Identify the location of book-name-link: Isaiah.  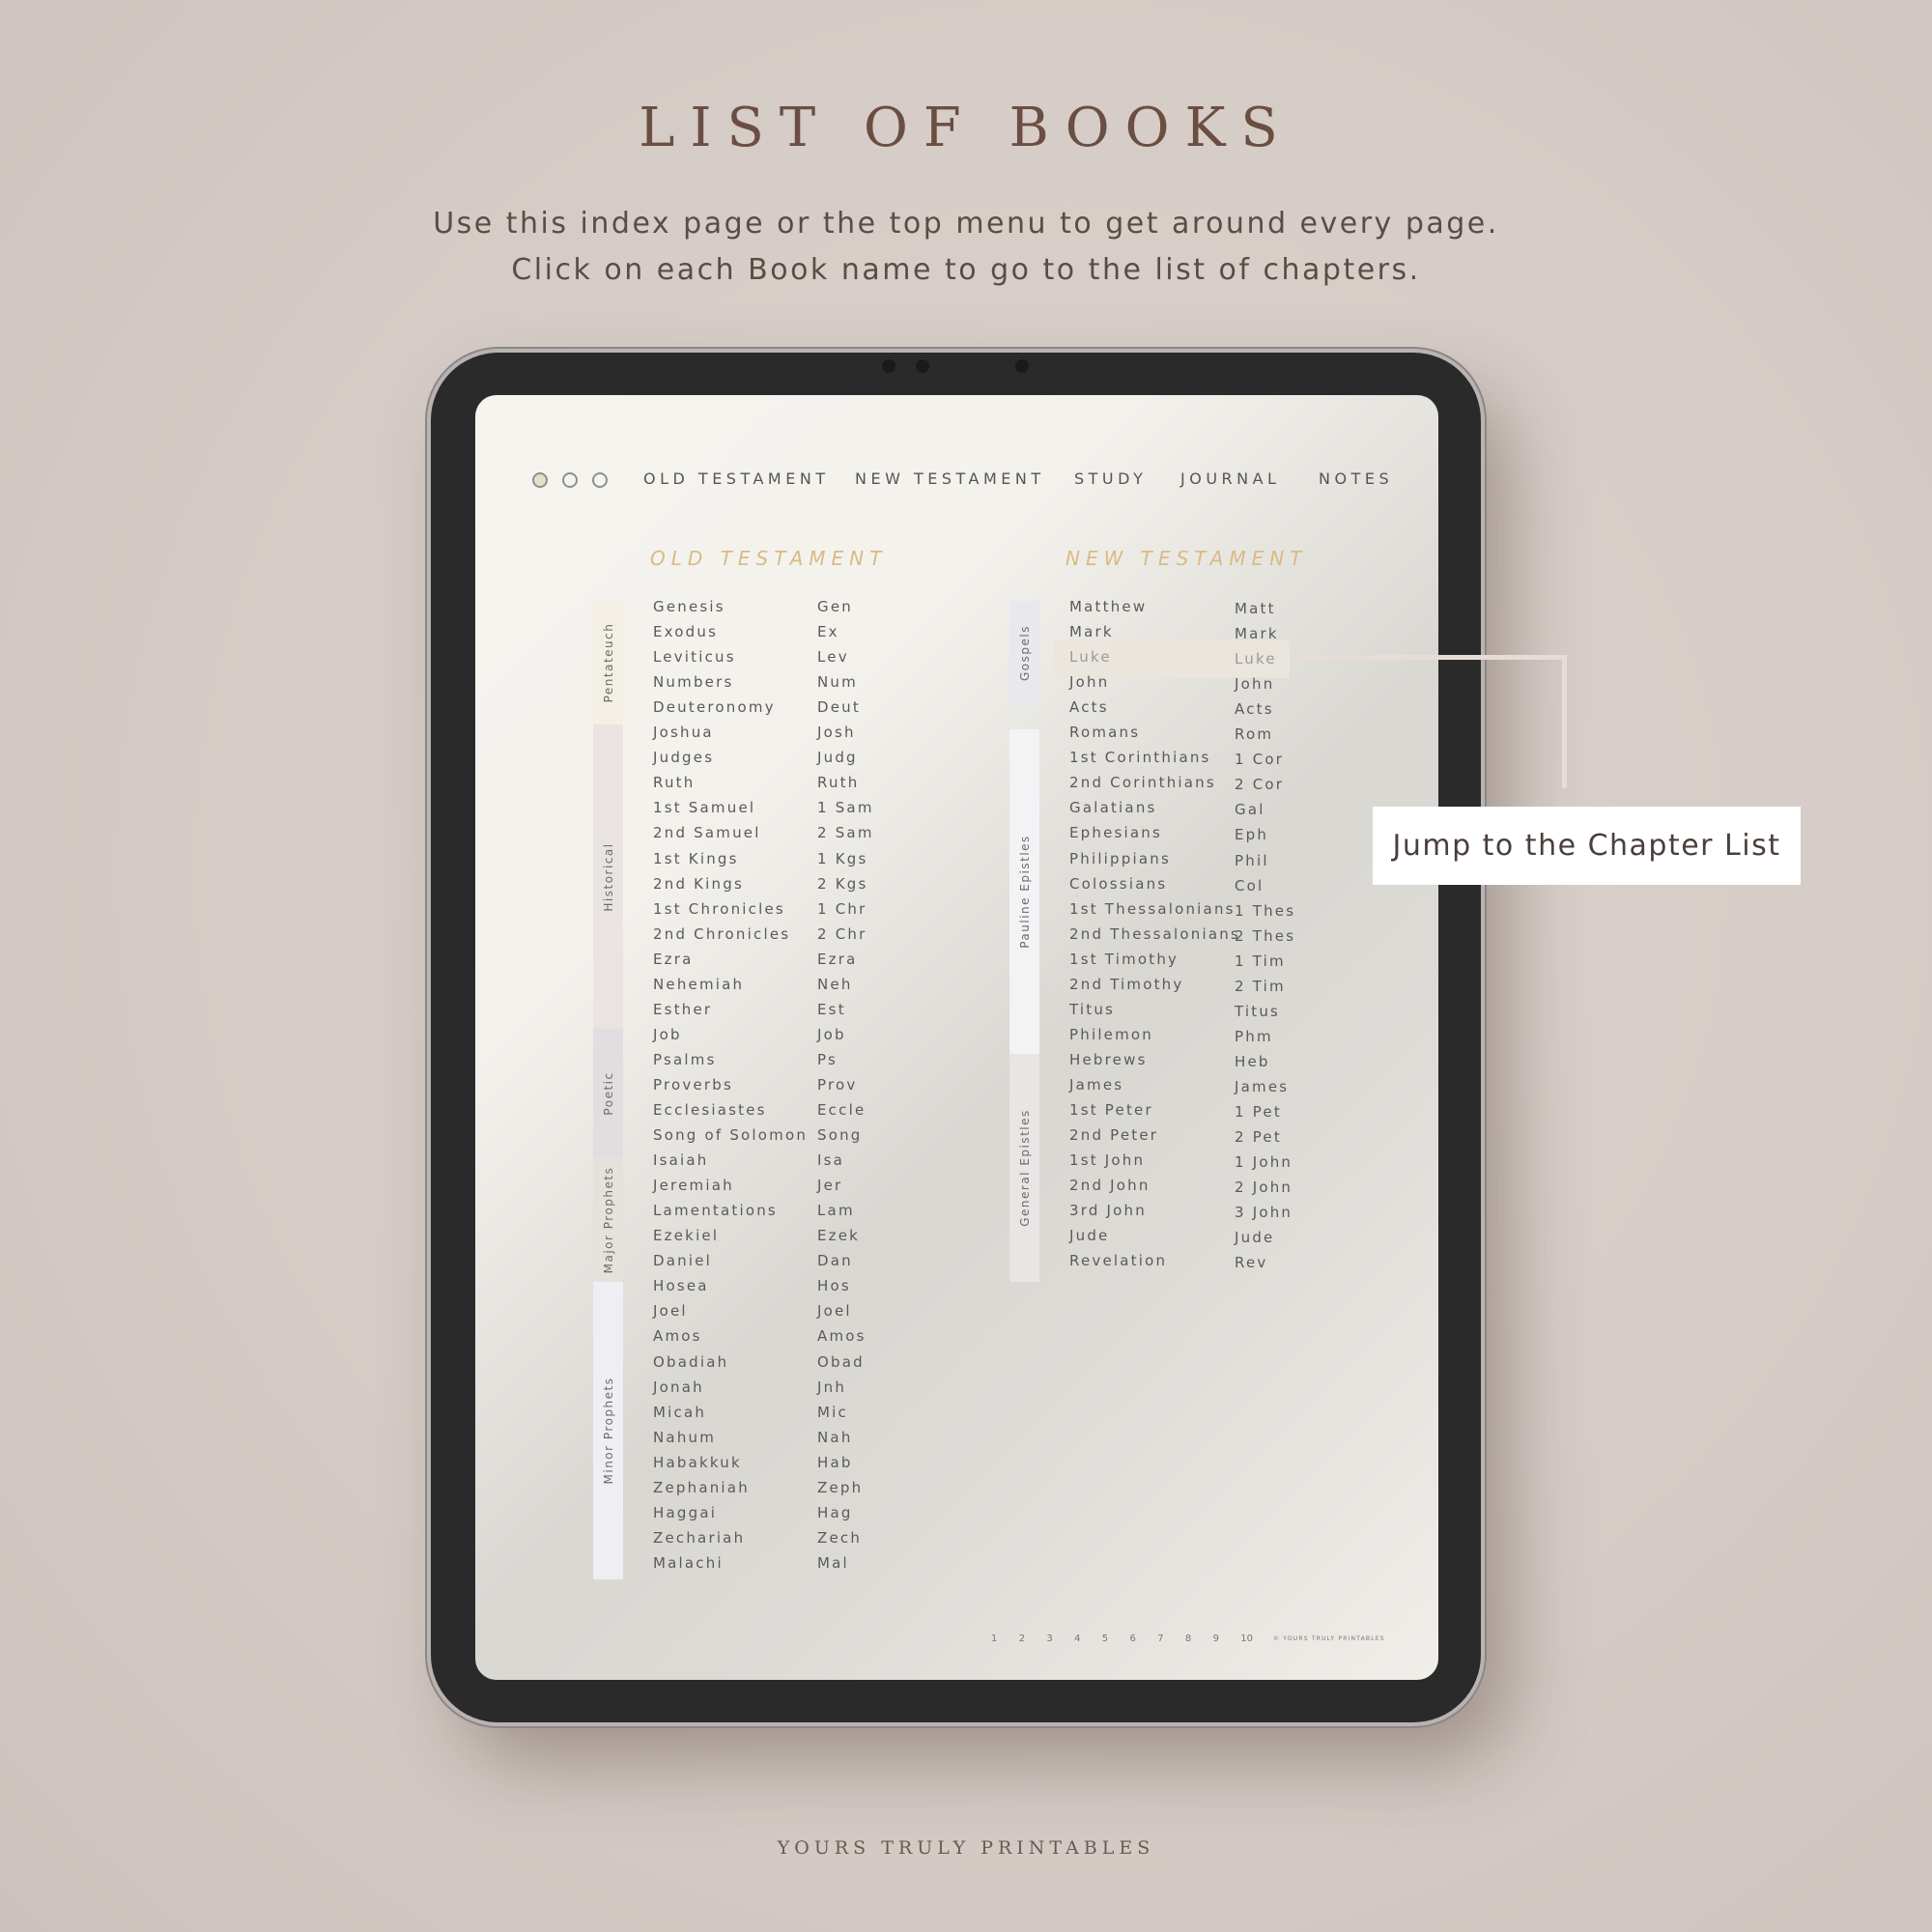
(681, 1160).